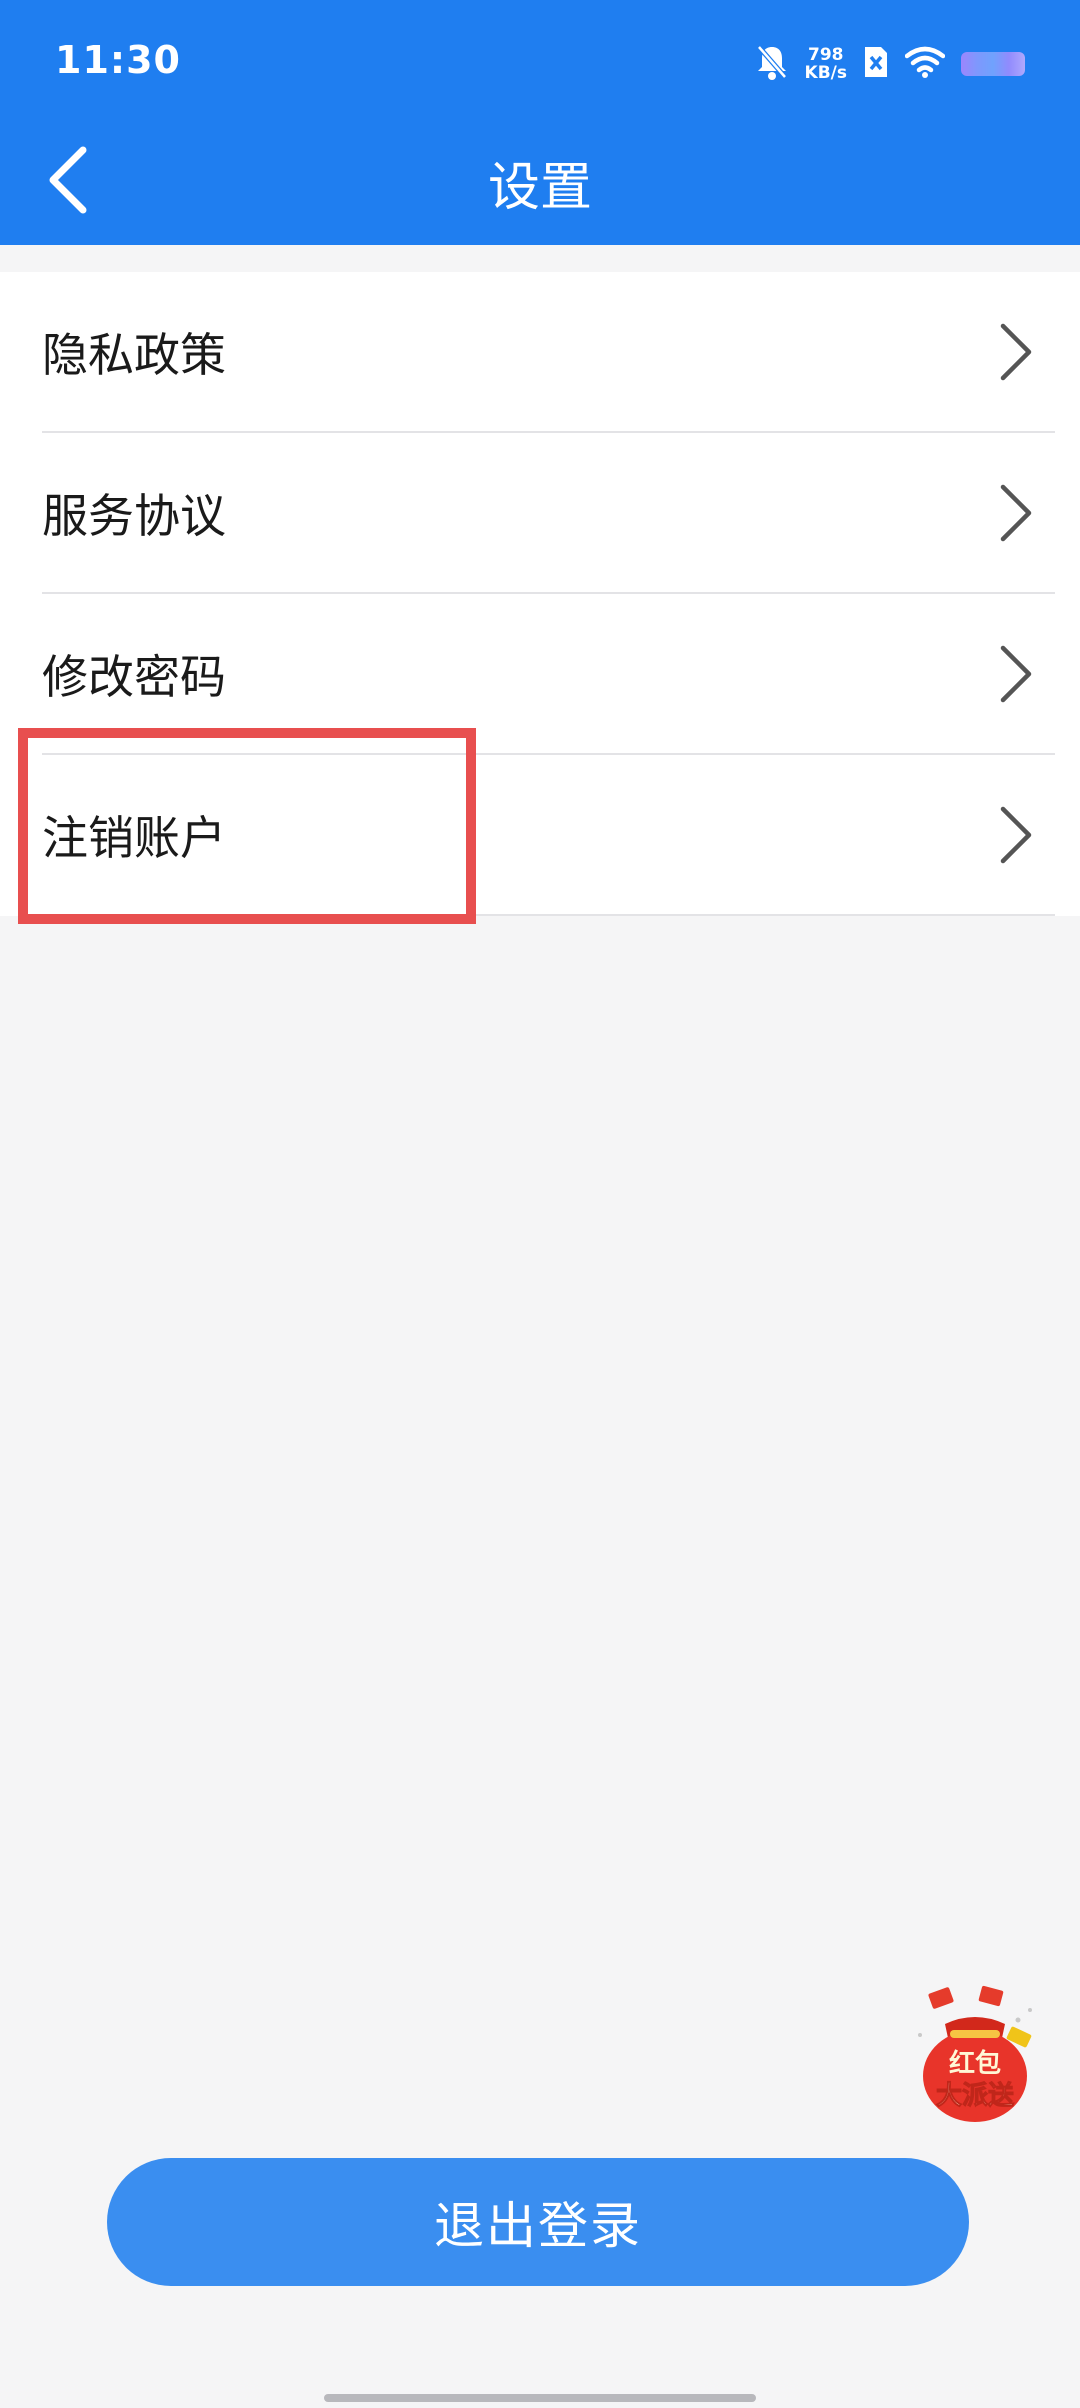  Describe the element at coordinates (772, 64) in the screenshot. I see `bell-muted-icon` at that location.